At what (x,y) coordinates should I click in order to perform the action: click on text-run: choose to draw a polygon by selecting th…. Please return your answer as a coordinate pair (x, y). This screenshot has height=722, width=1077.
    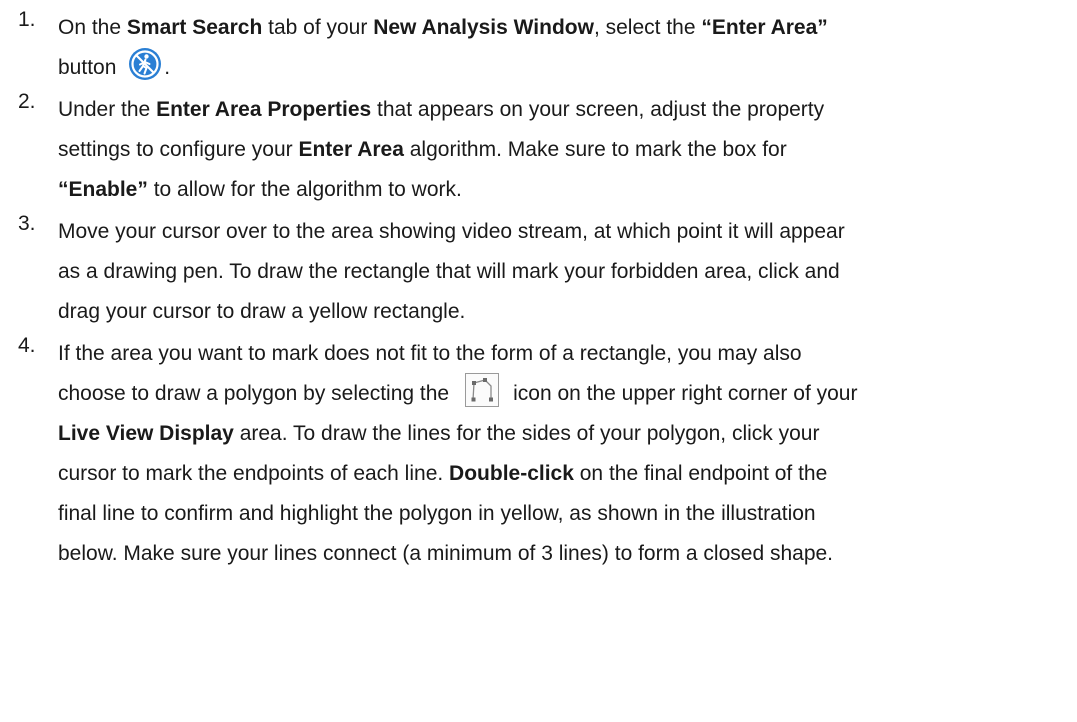
    Looking at the image, I should click on (254, 393).